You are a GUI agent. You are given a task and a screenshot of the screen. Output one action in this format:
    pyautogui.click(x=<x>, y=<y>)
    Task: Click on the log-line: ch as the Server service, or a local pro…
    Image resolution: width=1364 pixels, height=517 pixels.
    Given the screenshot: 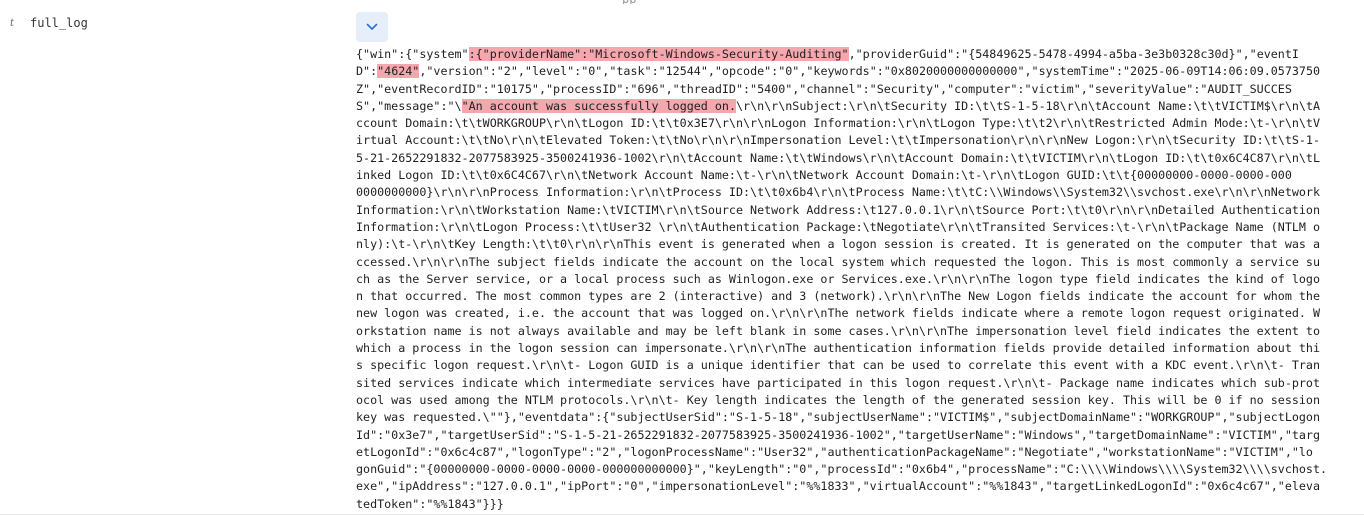 What is the action you would take?
    pyautogui.click(x=849, y=279)
    